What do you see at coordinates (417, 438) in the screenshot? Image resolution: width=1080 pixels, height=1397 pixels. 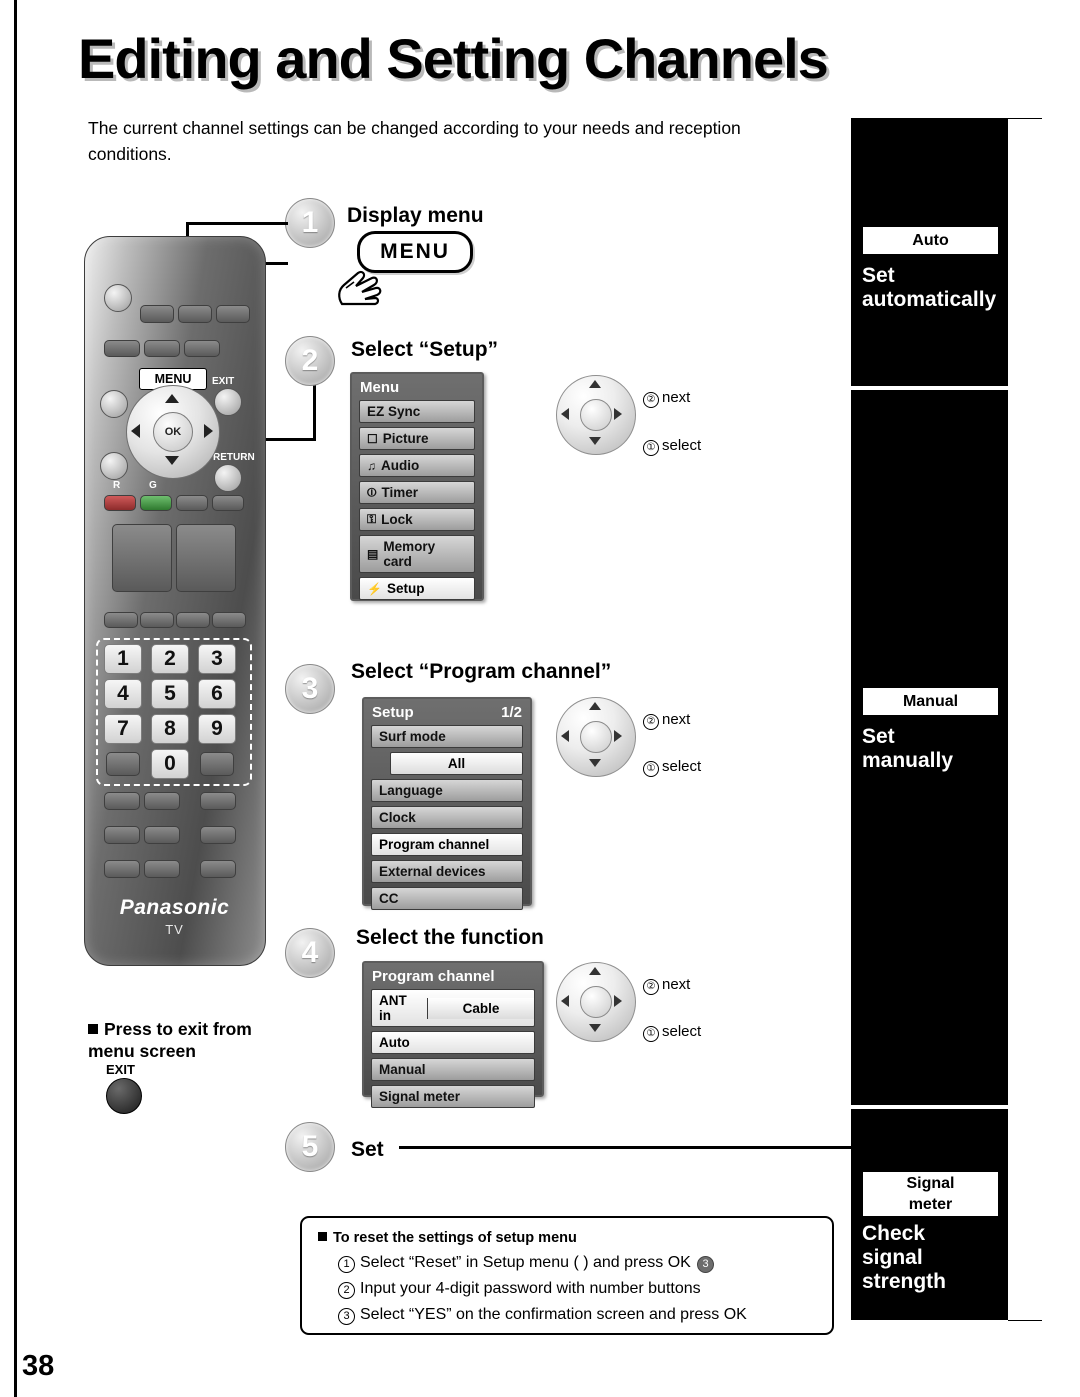 I see `osd-menu-item-picture: ☐ Picture` at bounding box center [417, 438].